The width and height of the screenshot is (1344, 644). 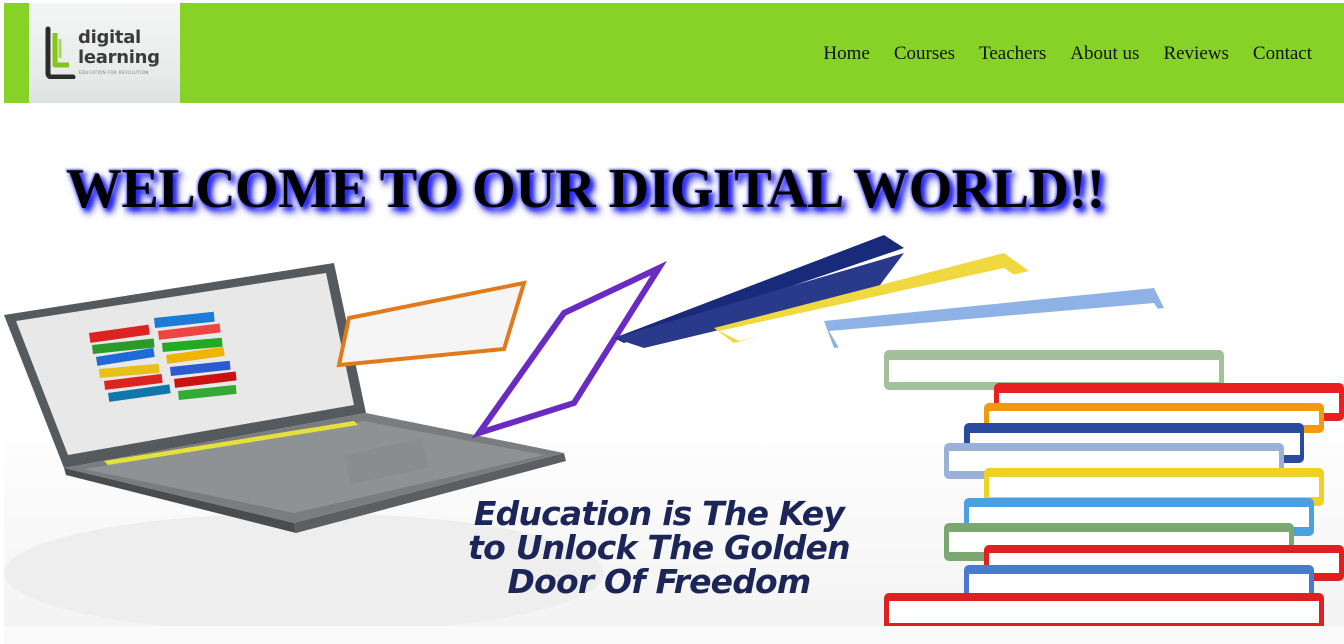 What do you see at coordinates (1012, 54) in the screenshot?
I see `nav-teachers: Teachers` at bounding box center [1012, 54].